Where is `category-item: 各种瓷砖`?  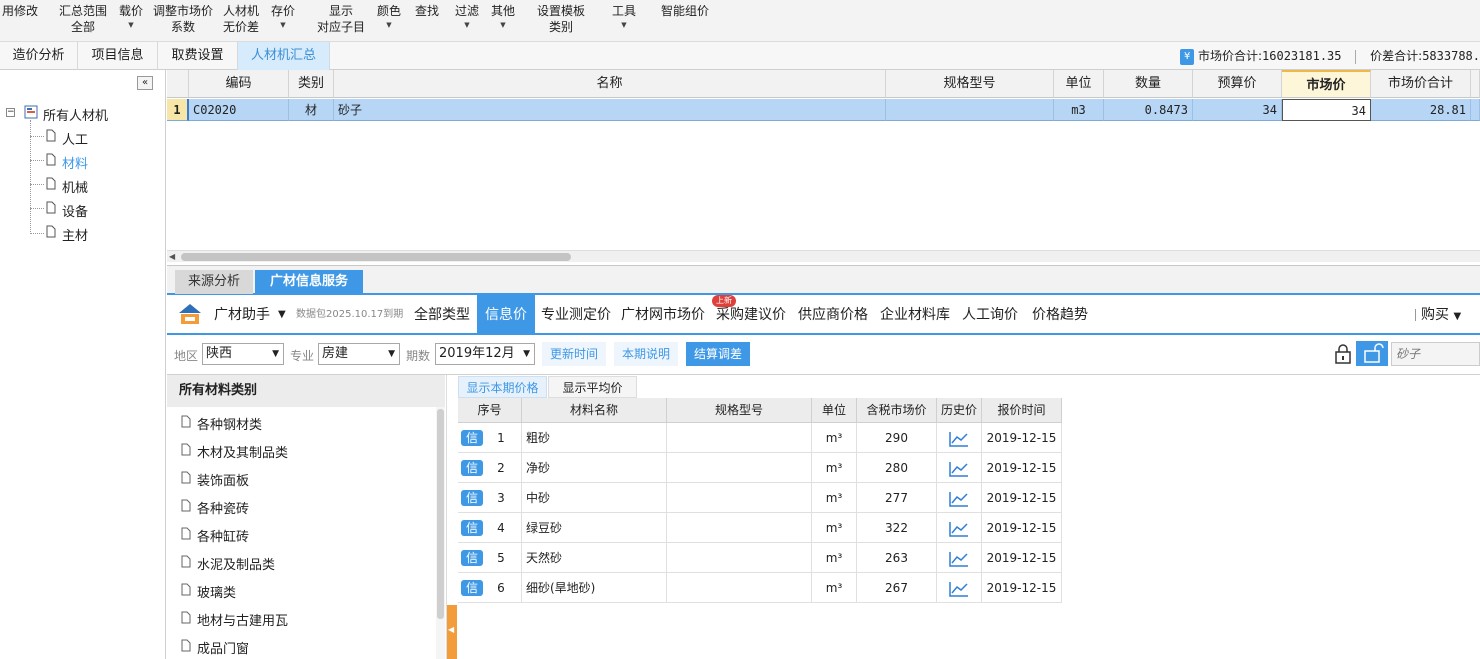 category-item: 各种瓷砖 is located at coordinates (223, 507).